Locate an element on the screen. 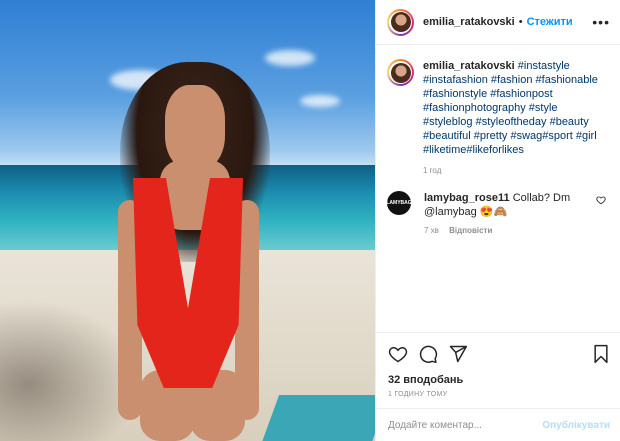  post-actions: 32 вподобань 1 ГОДИНУ ТОМУ is located at coordinates (498, 365).